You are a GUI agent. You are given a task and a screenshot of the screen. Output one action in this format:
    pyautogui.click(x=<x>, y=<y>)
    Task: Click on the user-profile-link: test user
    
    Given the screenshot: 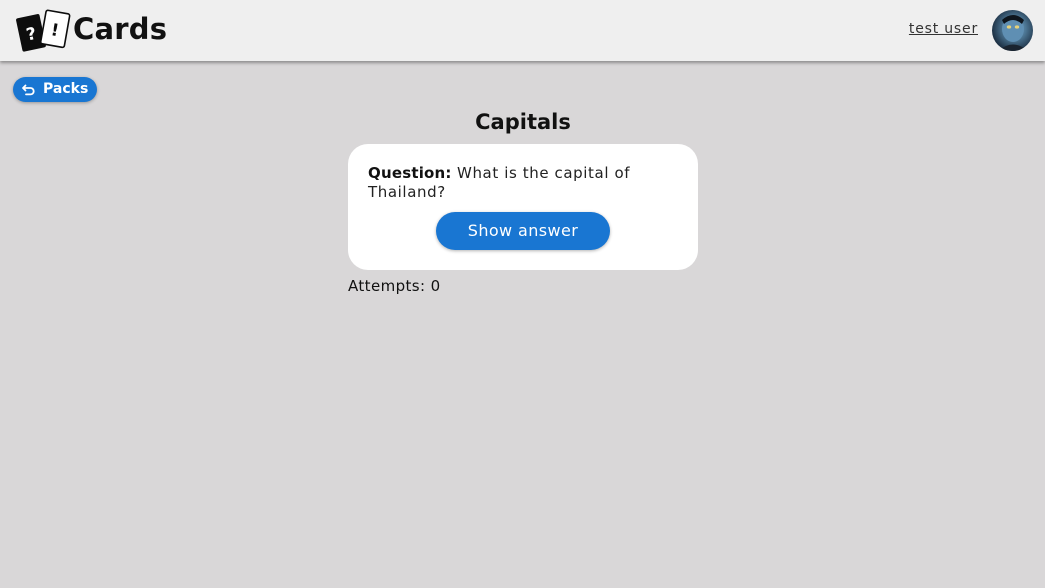 What is the action you would take?
    pyautogui.click(x=943, y=29)
    